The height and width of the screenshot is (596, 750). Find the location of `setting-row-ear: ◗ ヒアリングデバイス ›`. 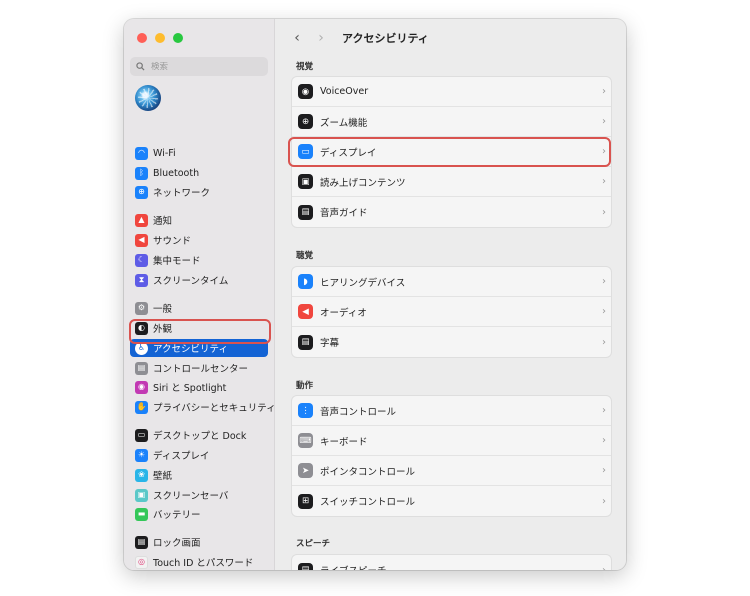

setting-row-ear: ◗ ヒアリングデバイス › is located at coordinates (451, 282).